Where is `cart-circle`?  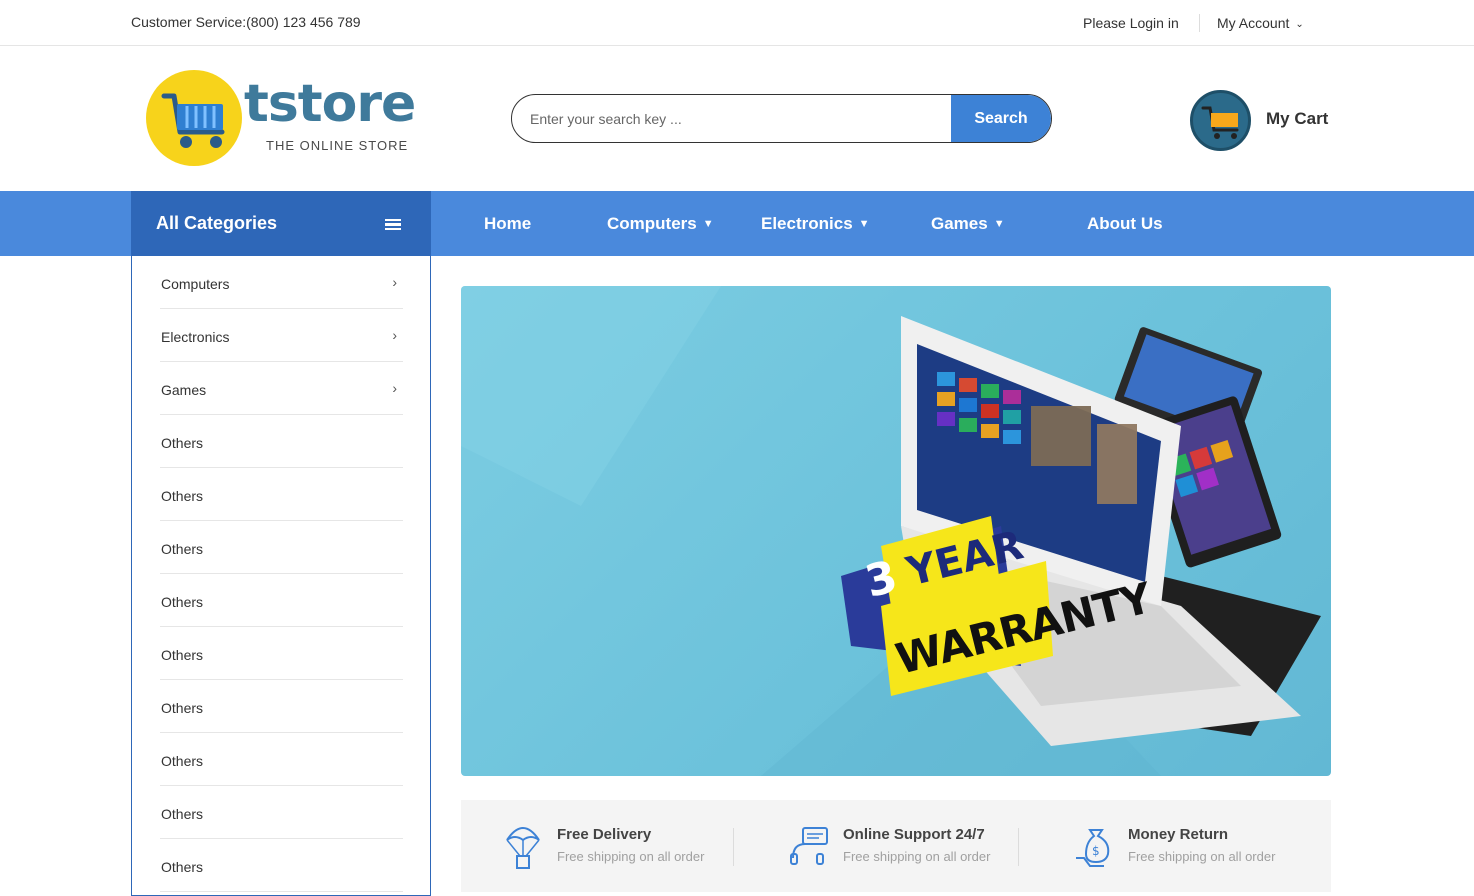 cart-circle is located at coordinates (1220, 120).